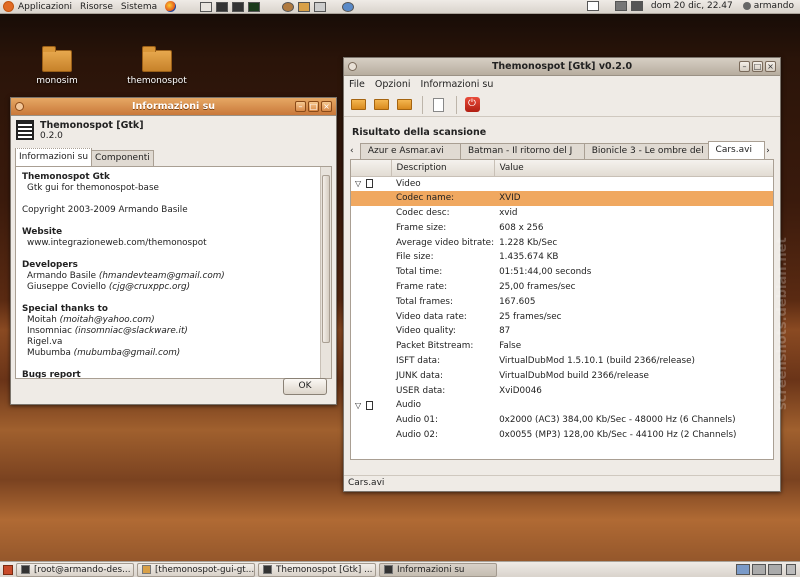 This screenshot has width=800, height=577. I want to click on export-button, so click(438, 105).